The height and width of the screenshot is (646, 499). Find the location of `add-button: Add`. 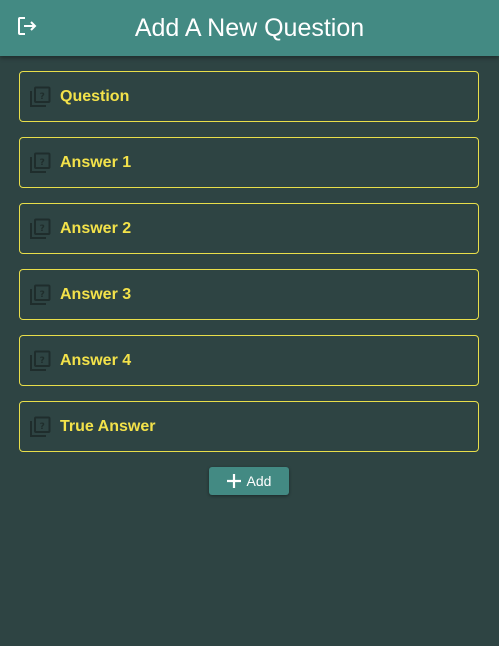

add-button: Add is located at coordinates (249, 481).